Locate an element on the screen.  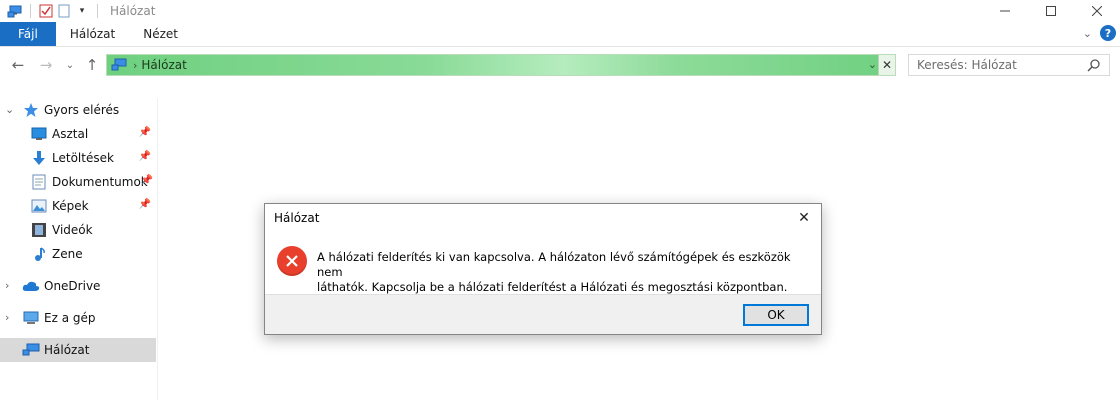
title-bar: ▾ Hálózat is located at coordinates (560, 11).